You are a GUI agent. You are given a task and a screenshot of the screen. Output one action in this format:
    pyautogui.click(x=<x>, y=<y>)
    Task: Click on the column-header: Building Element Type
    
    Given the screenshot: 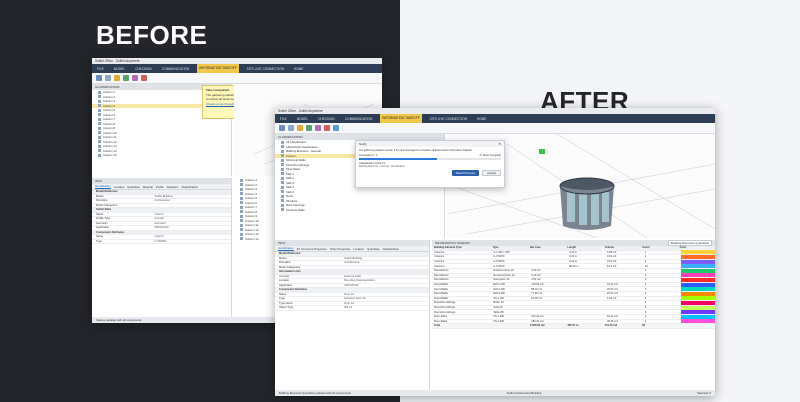 What is the action you would take?
    pyautogui.click(x=461, y=247)
    